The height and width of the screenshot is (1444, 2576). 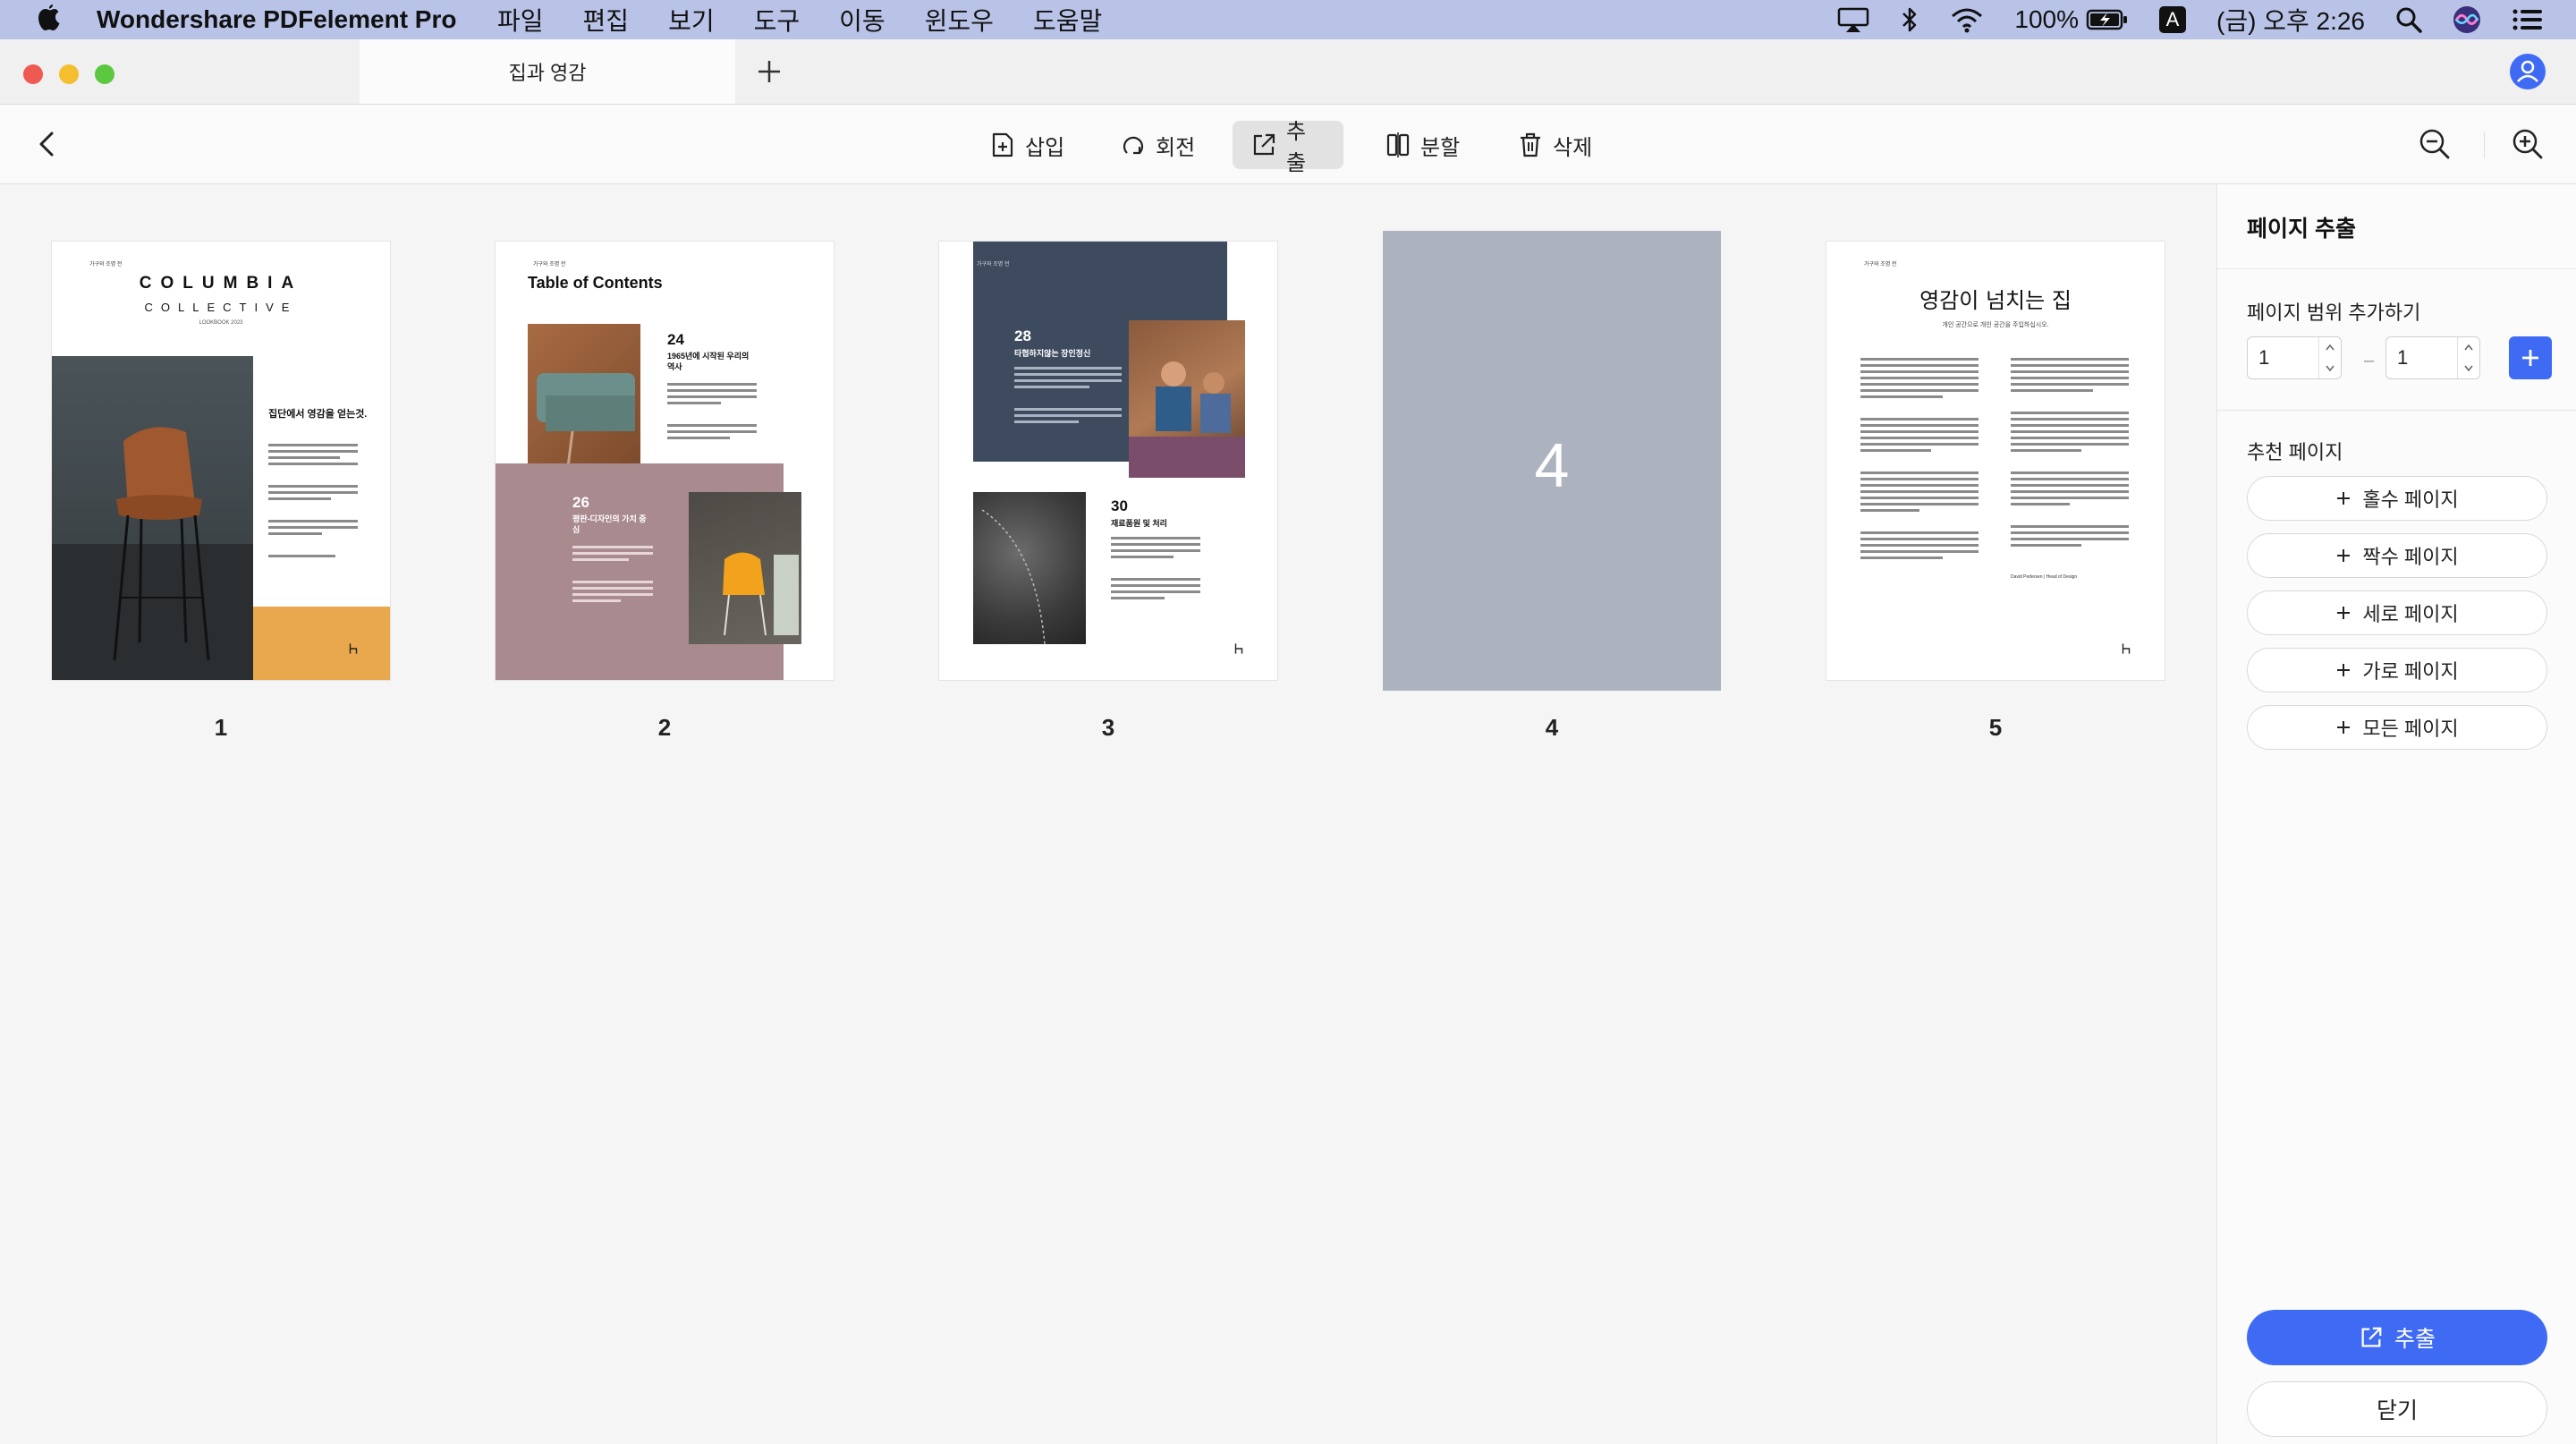 What do you see at coordinates (769, 71) in the screenshot?
I see `new-tab-plus-icon` at bounding box center [769, 71].